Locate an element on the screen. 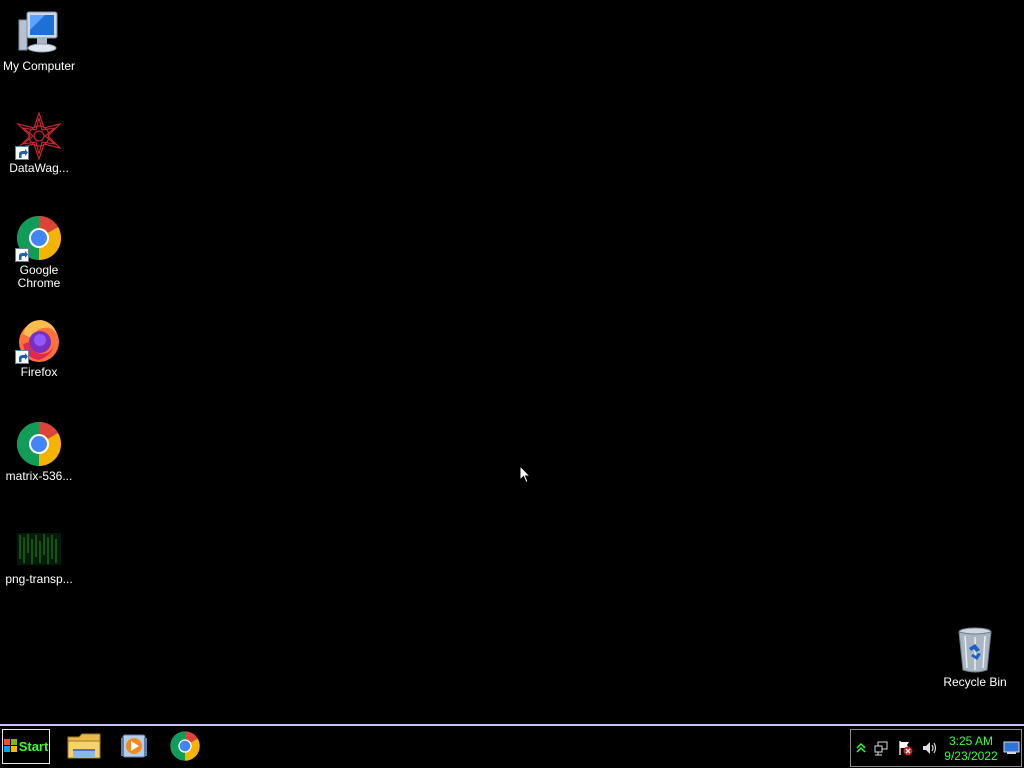 The width and height of the screenshot is (1024, 768). action-center-flag-icon is located at coordinates (905, 748).